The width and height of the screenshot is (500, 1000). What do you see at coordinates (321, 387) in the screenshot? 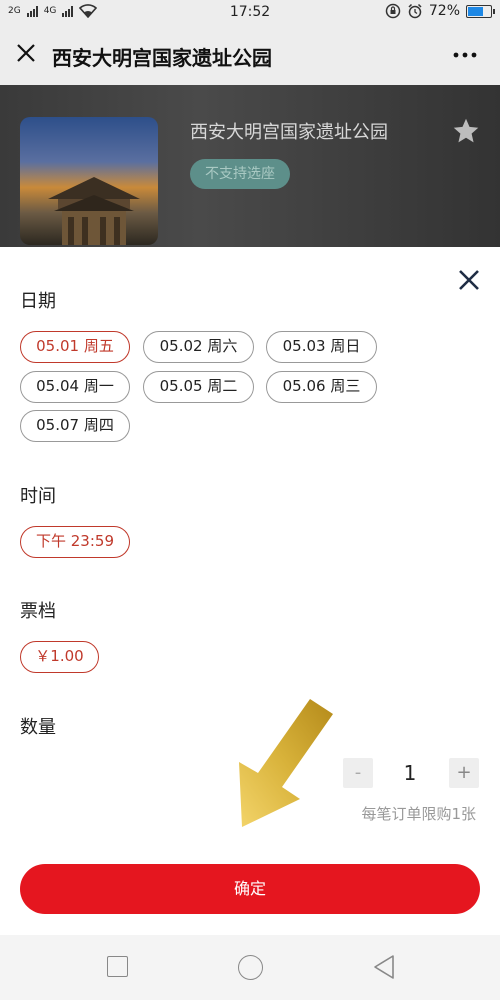
I see `date-chip: 05.06 周三` at bounding box center [321, 387].